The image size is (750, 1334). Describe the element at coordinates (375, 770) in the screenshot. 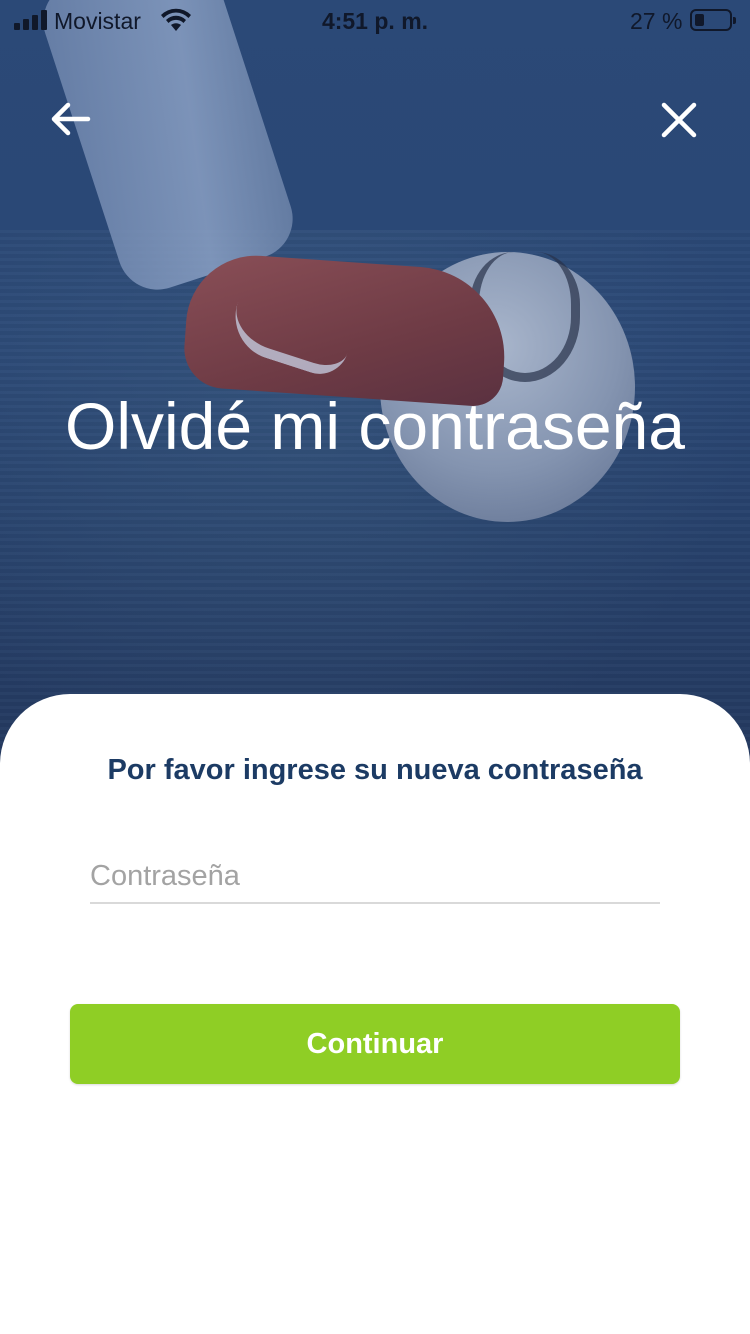

I see `form-instruction: Por favor ingrese su nueva contraseña` at that location.